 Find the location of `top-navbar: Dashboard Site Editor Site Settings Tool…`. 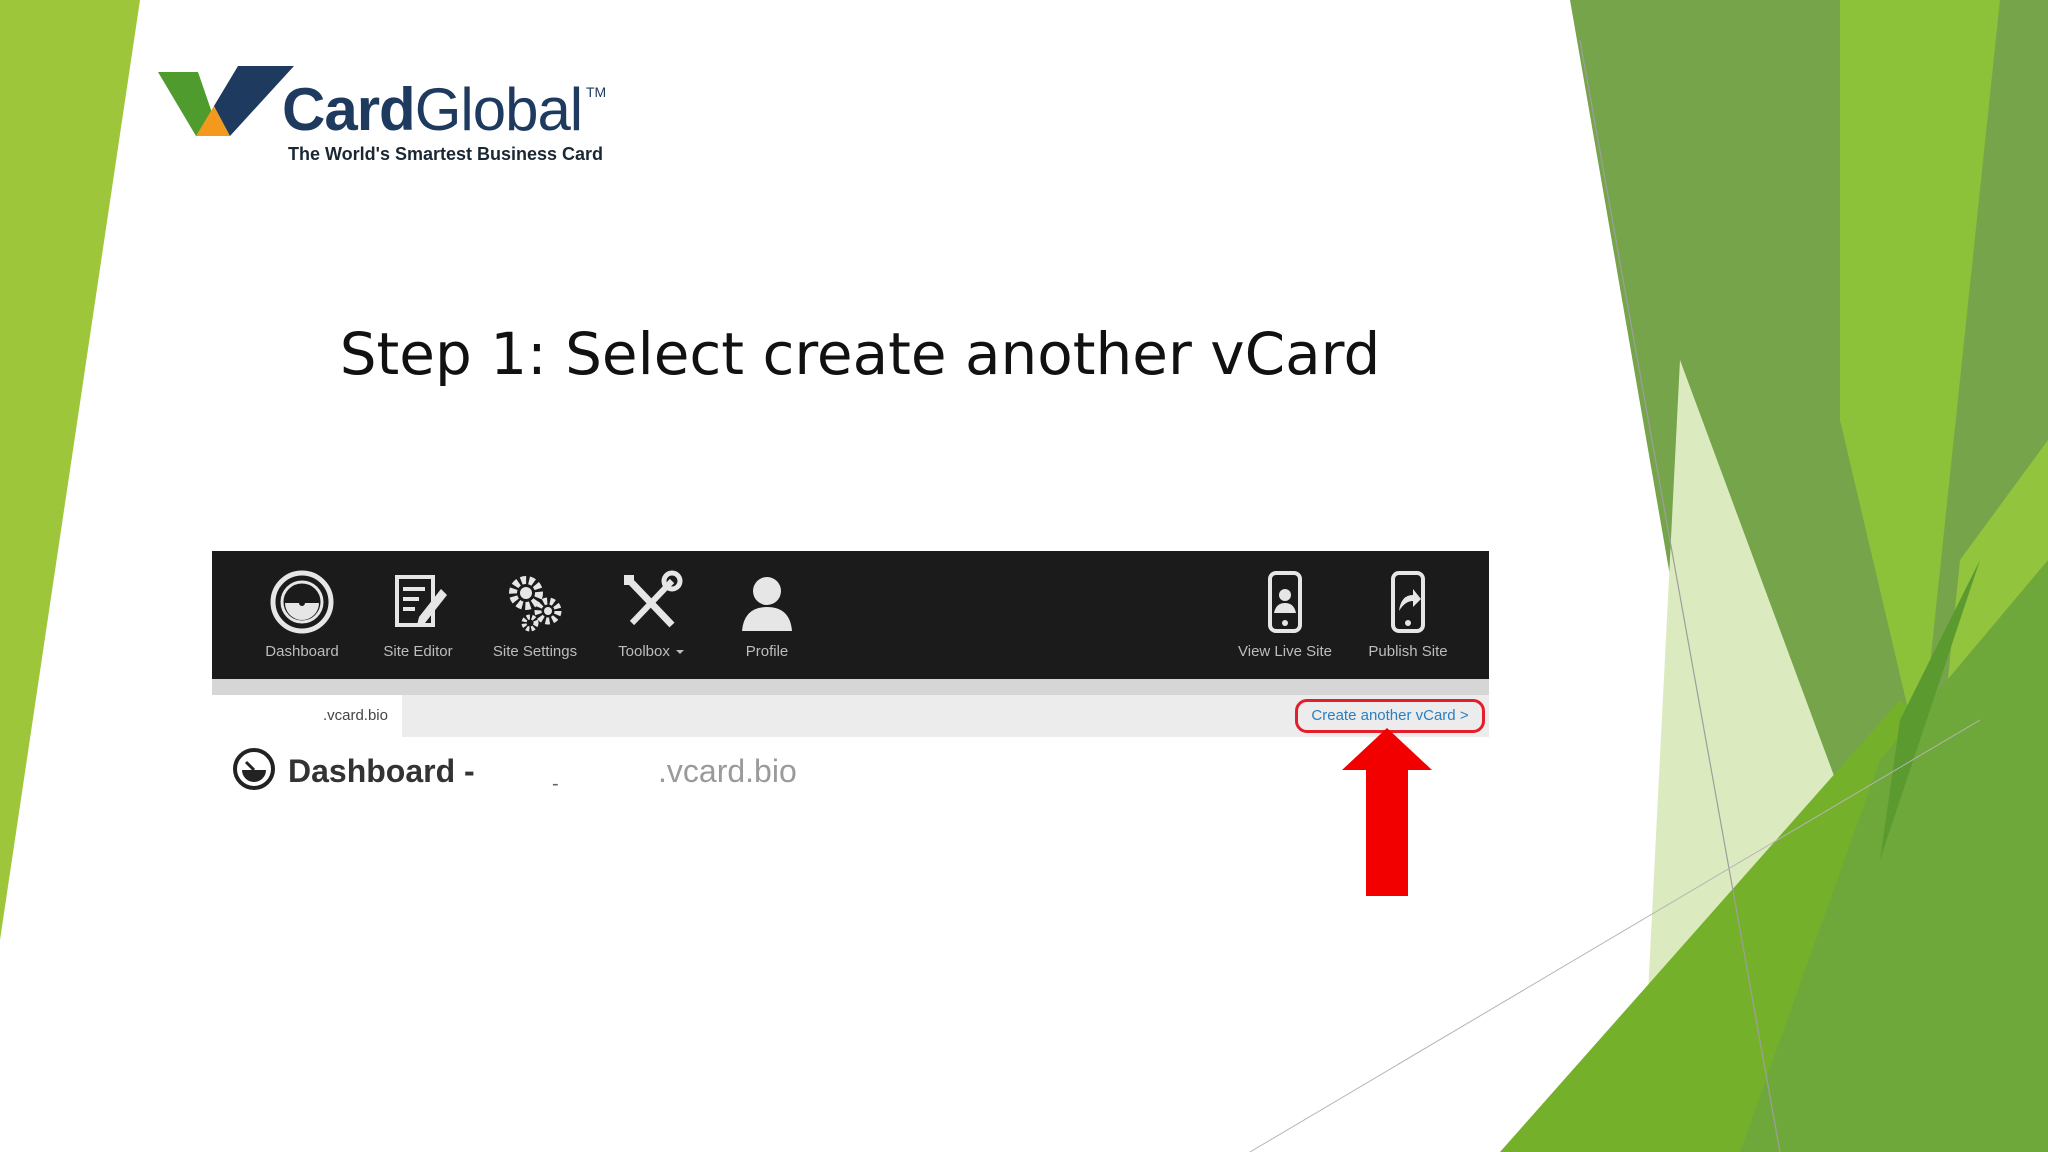

top-navbar: Dashboard Site Editor Site Settings Tool… is located at coordinates (850, 615).